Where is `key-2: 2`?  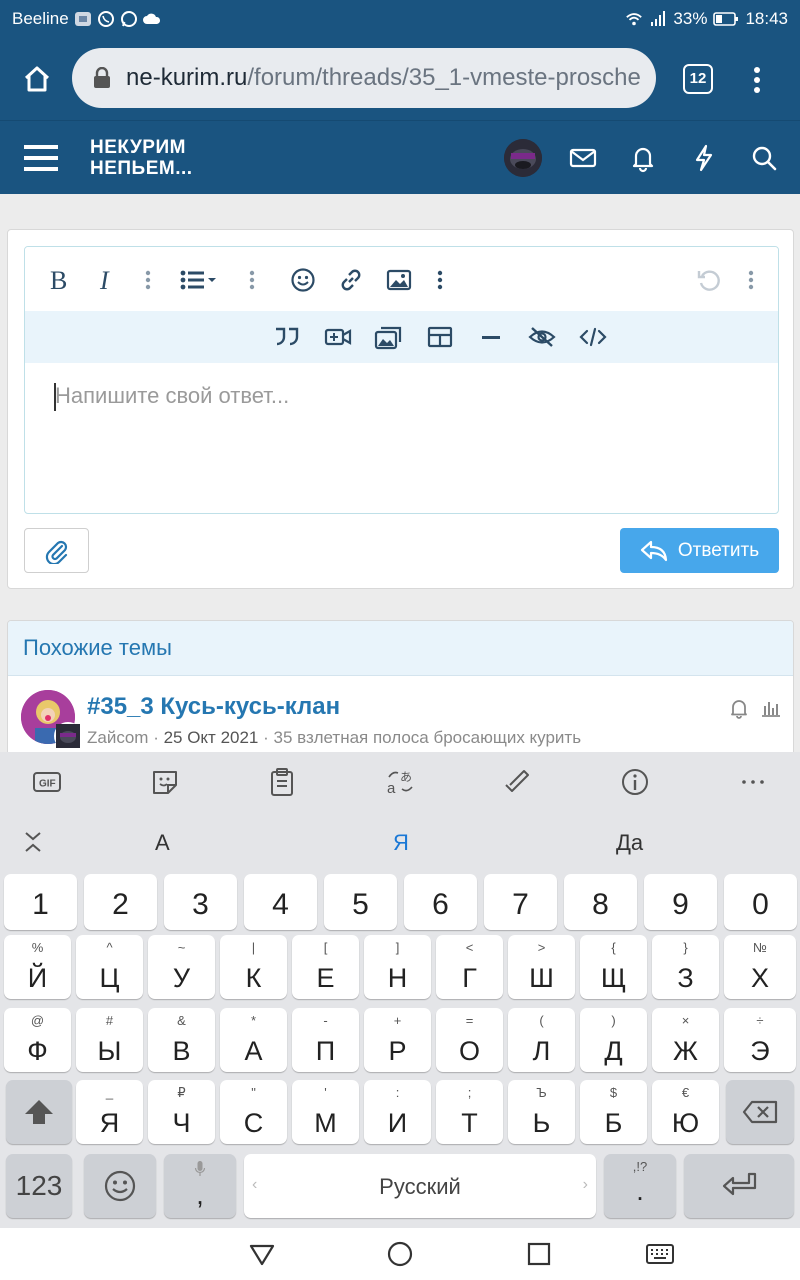 key-2: 2 is located at coordinates (120, 902).